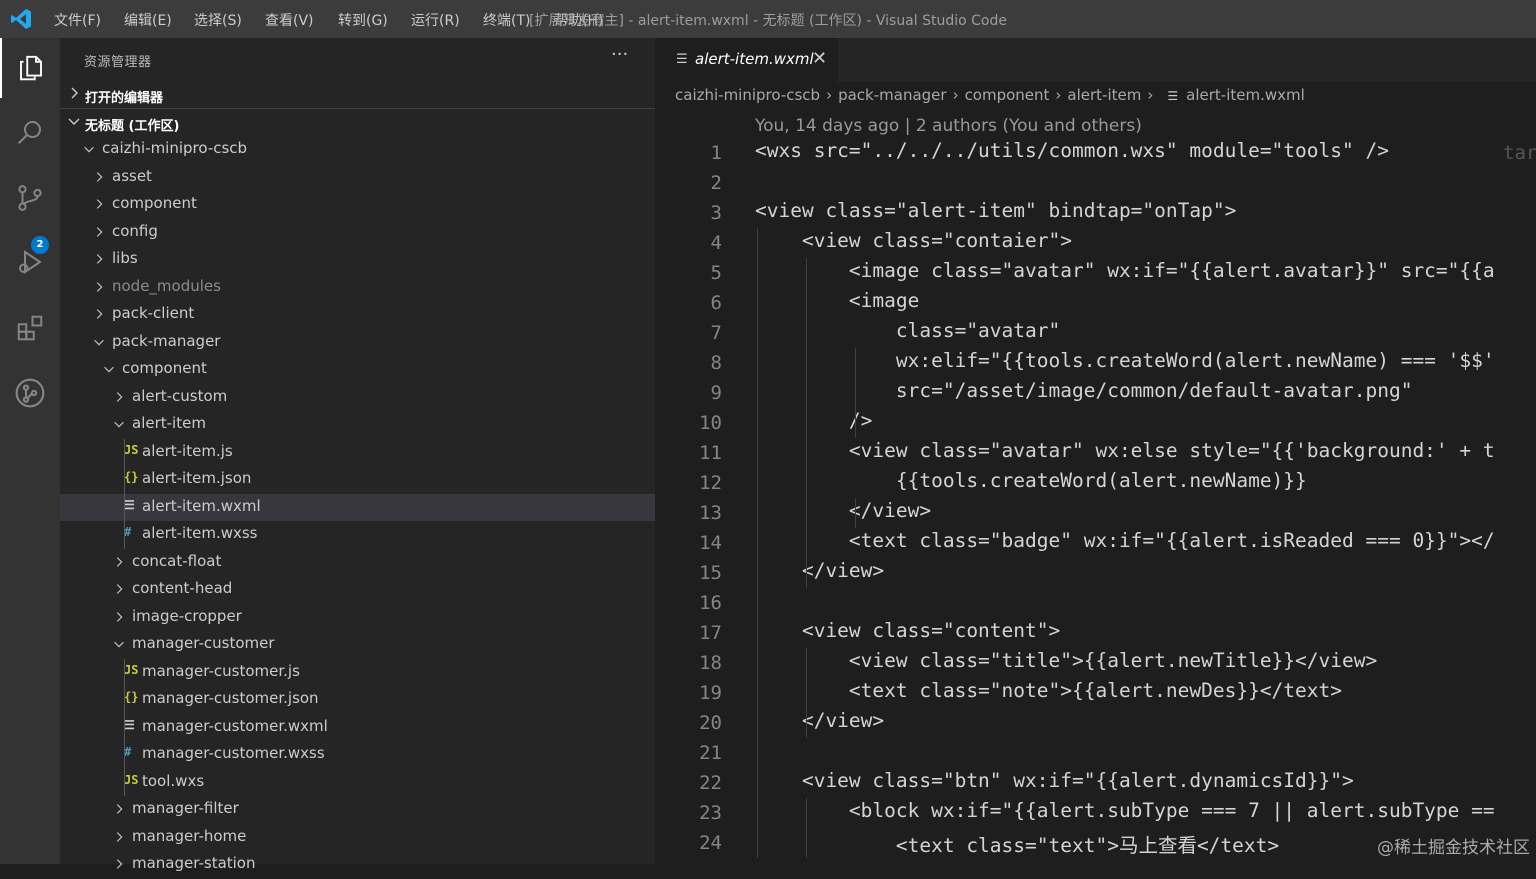 The height and width of the screenshot is (879, 1536). Describe the element at coordinates (357, 288) in the screenshot. I see `tree-folder: node_modules` at that location.